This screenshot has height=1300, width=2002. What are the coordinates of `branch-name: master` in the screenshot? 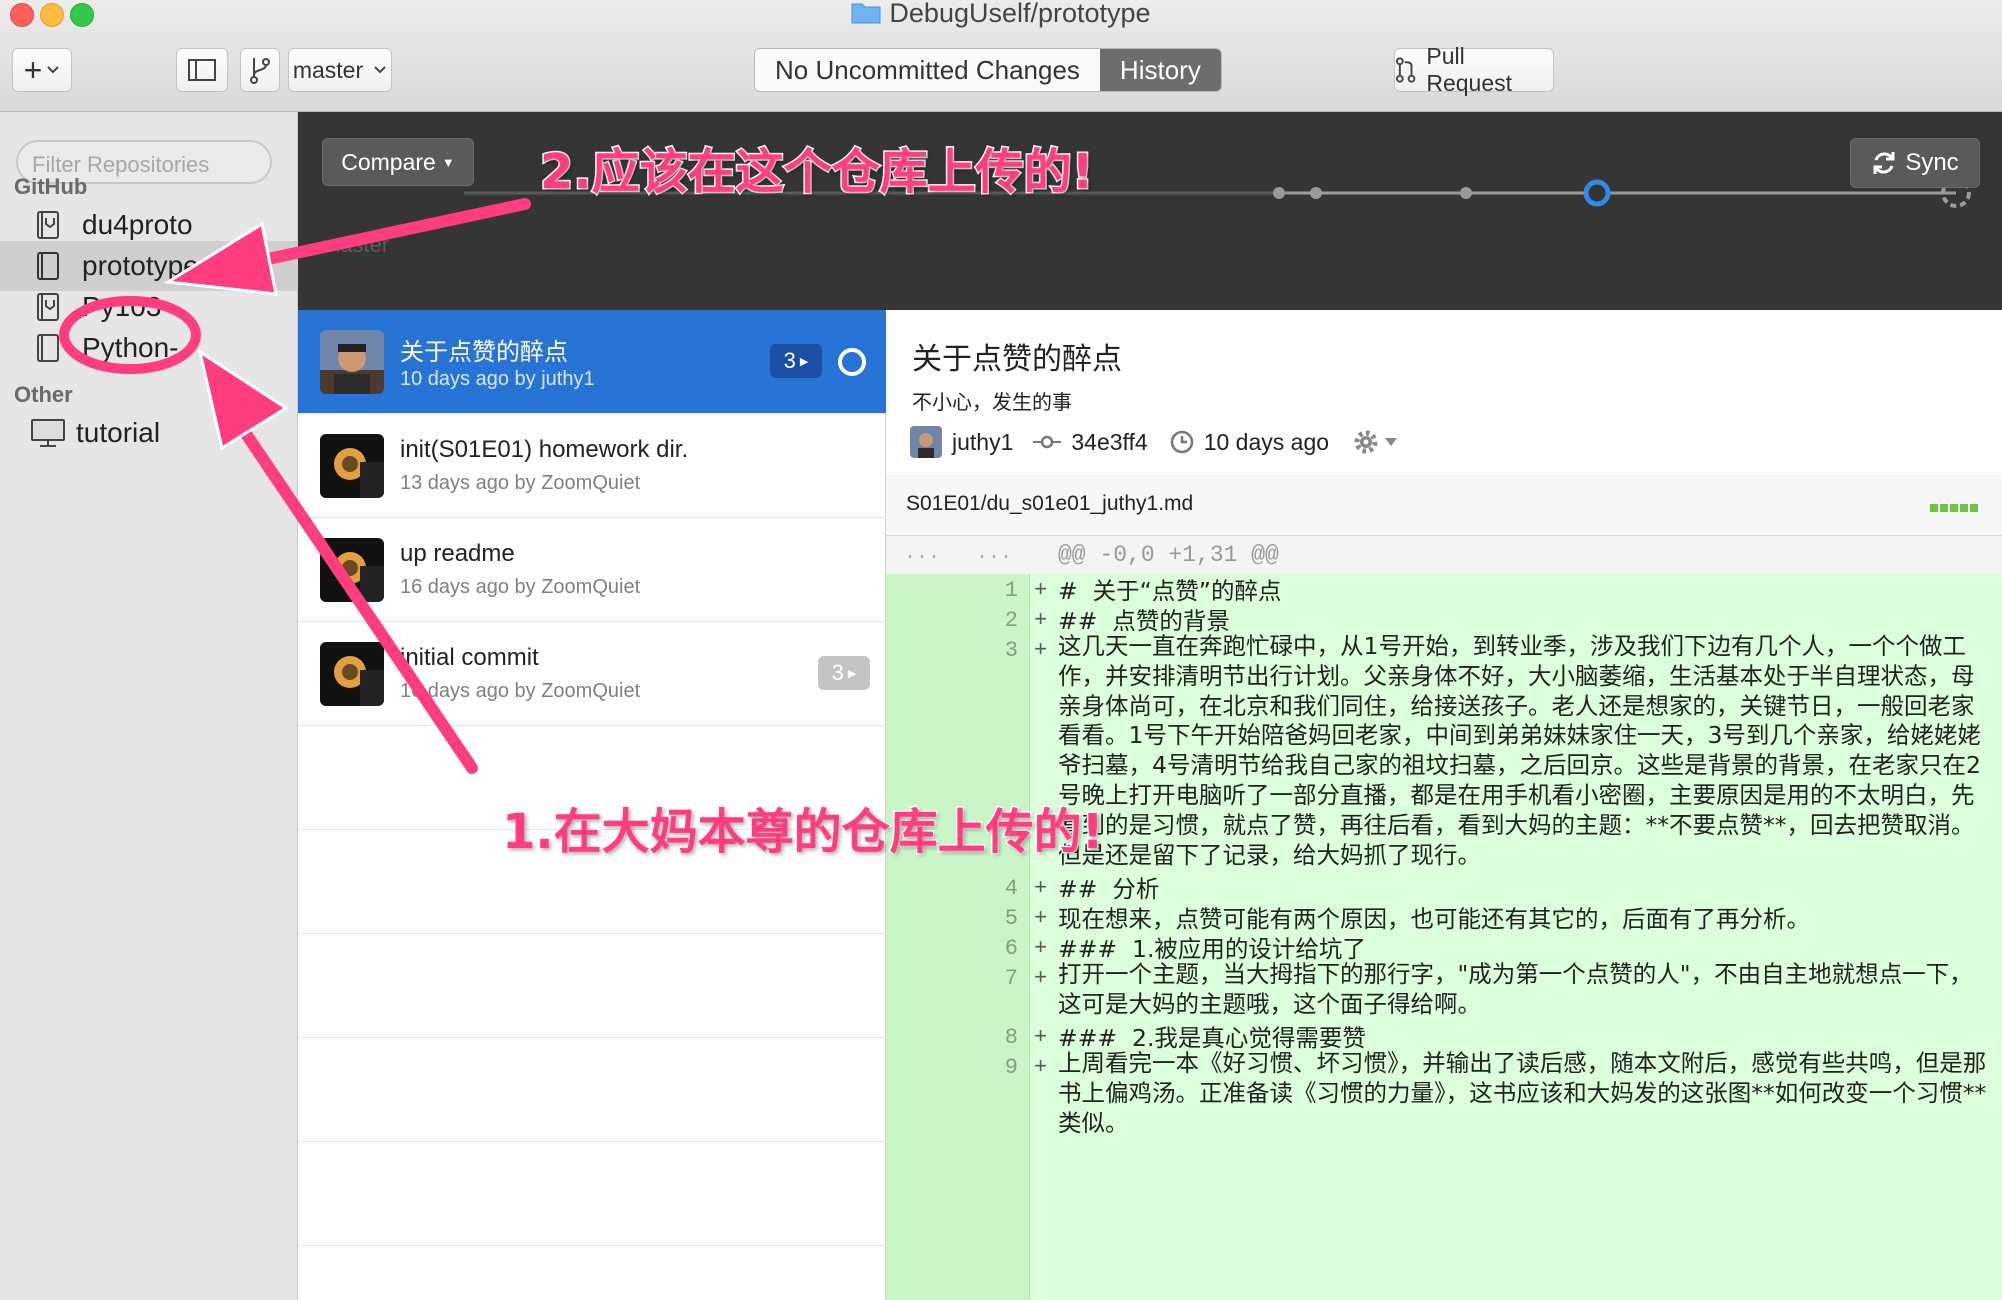 It's located at (328, 69).